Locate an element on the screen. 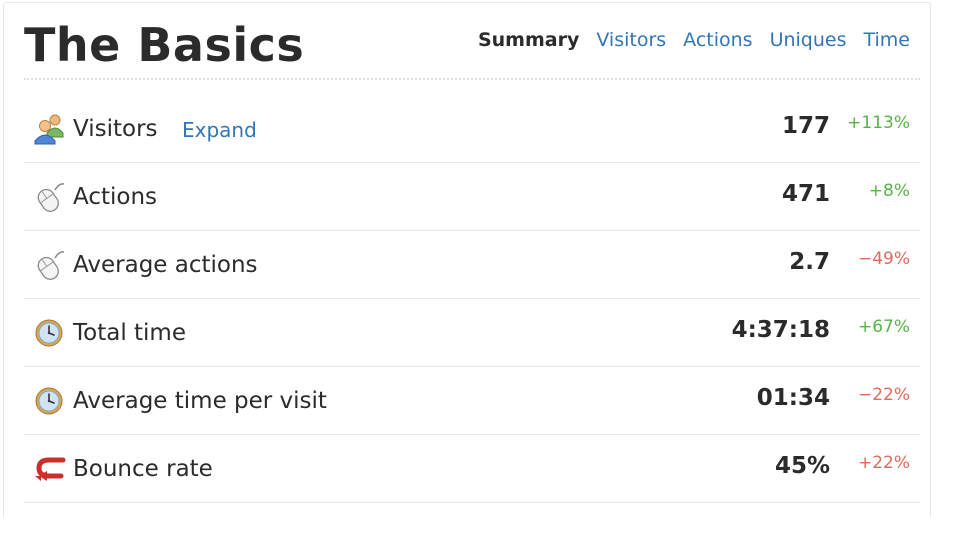  stat-change: +8% is located at coordinates (889, 191).